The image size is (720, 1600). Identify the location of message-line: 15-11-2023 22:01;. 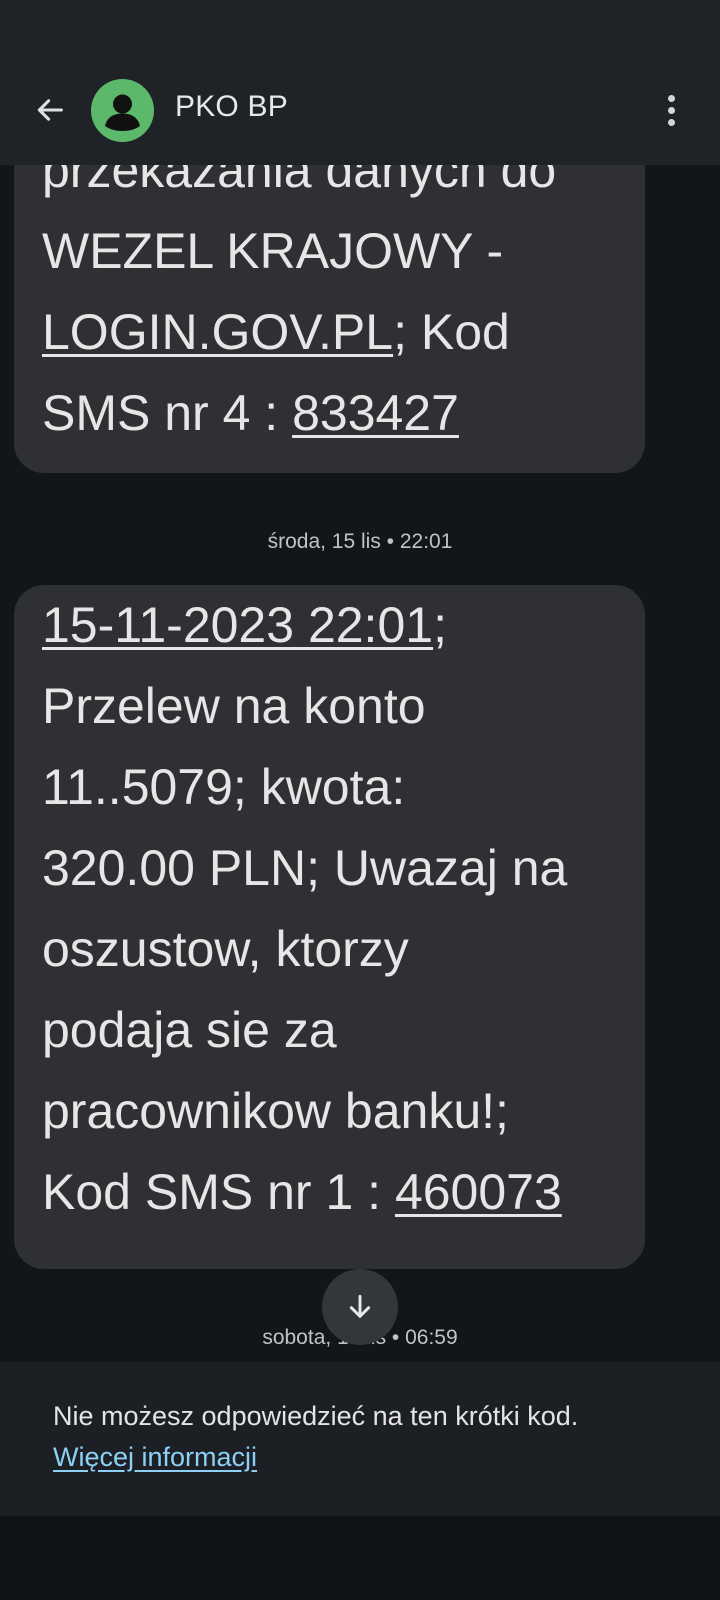
(329, 625).